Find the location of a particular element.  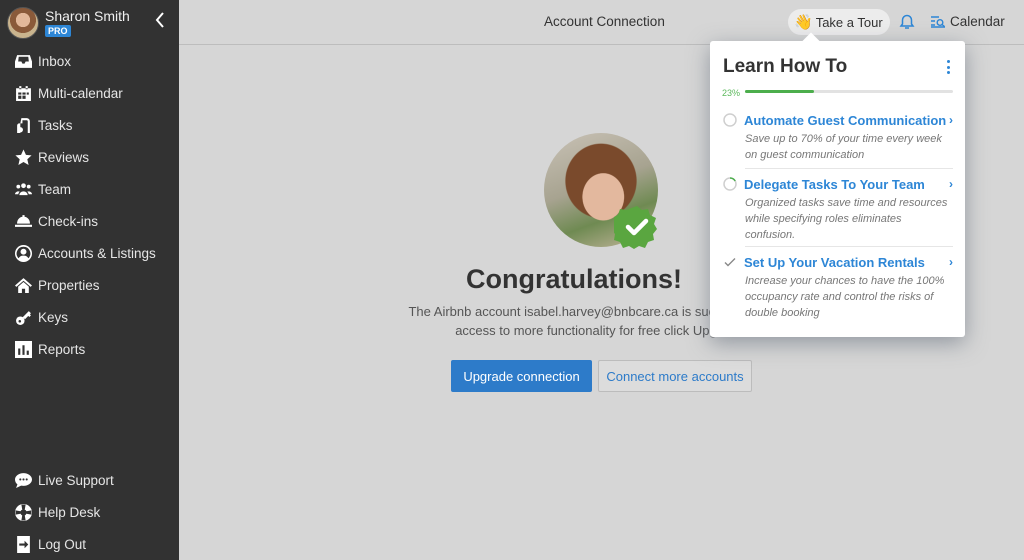

not-started-circle-icon is located at coordinates (730, 120).